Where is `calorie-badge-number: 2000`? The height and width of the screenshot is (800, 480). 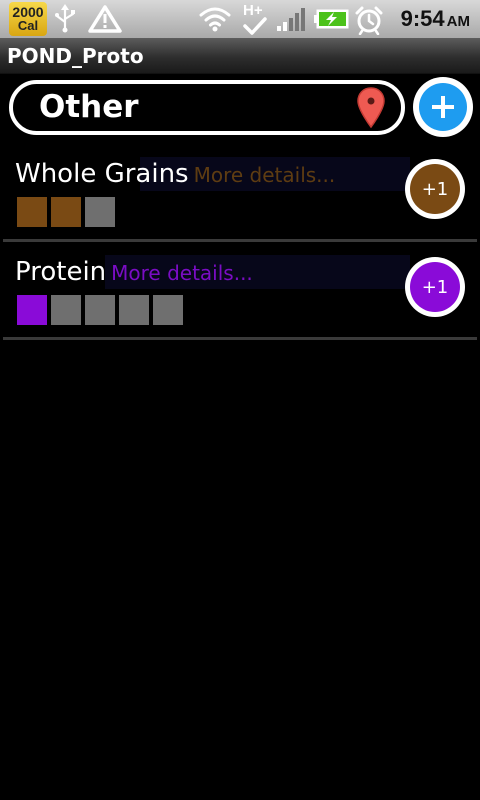 calorie-badge-number: 2000 is located at coordinates (28, 12).